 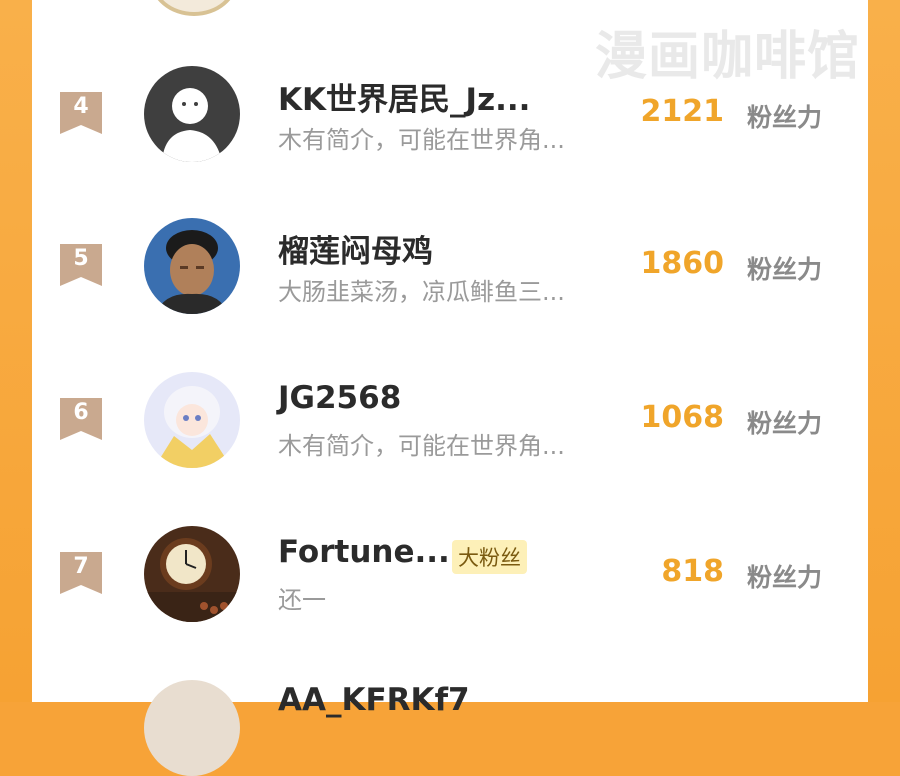 What do you see at coordinates (192, 574) in the screenshot?
I see `clock-photo-avatar` at bounding box center [192, 574].